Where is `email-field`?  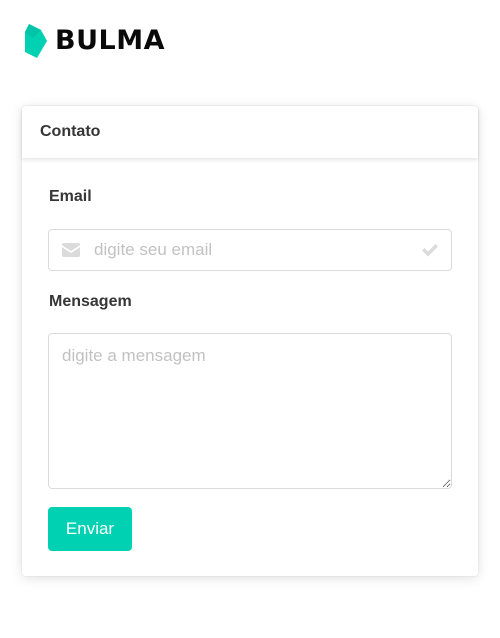
email-field is located at coordinates (250, 250).